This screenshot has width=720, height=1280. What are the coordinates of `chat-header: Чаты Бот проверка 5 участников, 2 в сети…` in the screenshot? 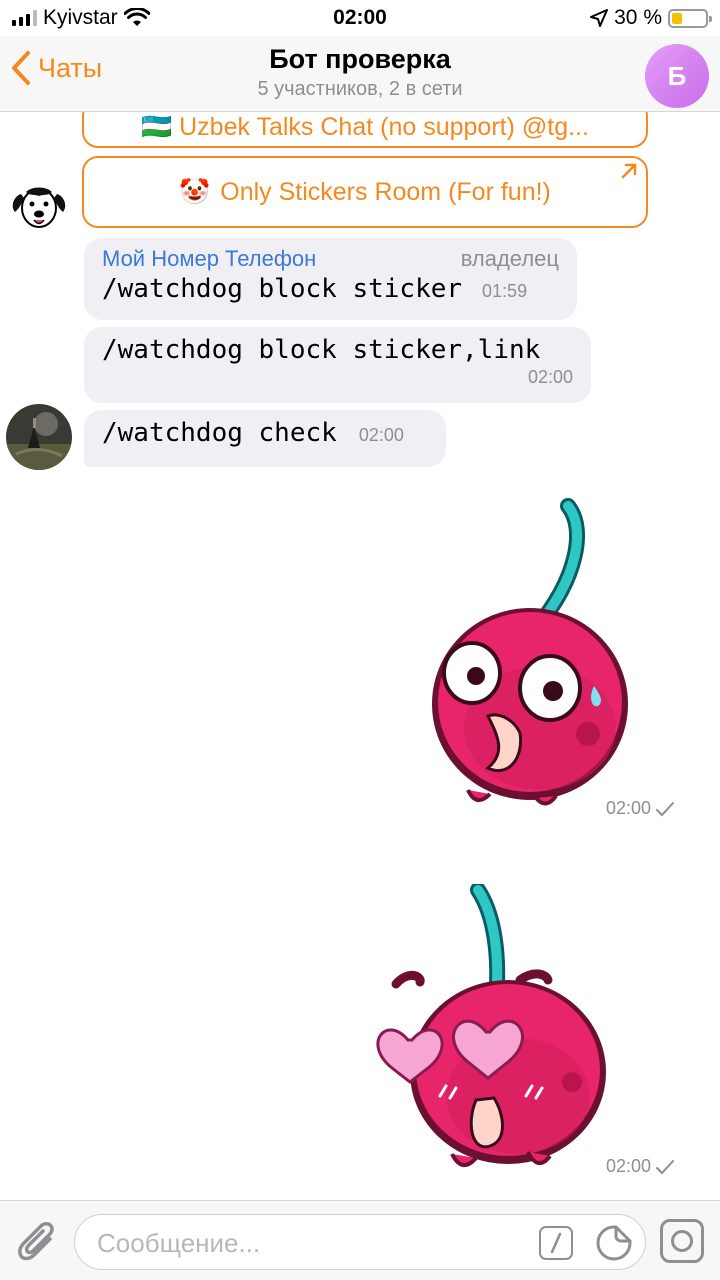 It's located at (360, 74).